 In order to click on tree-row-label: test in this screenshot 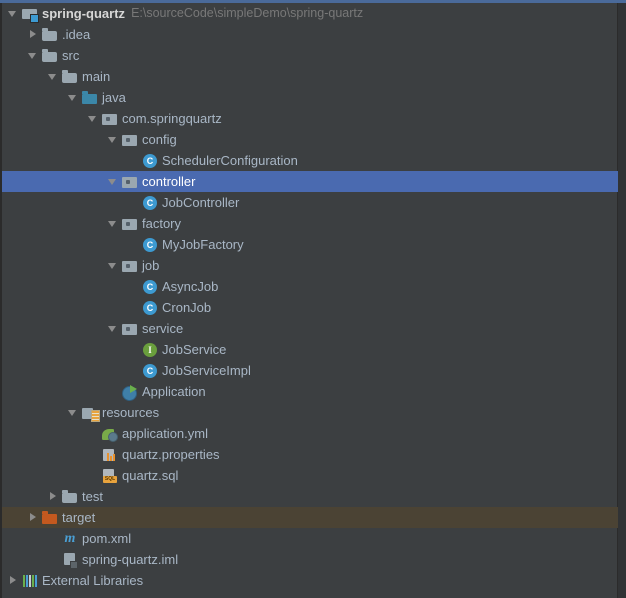, I will do `click(92, 496)`.